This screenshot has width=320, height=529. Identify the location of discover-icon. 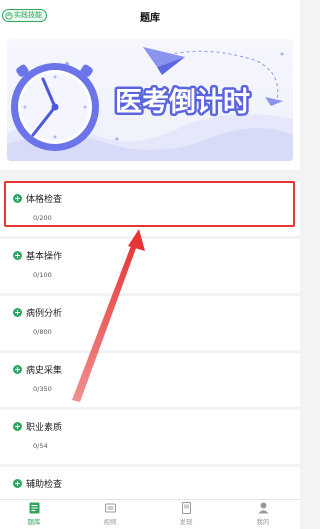
(186, 508).